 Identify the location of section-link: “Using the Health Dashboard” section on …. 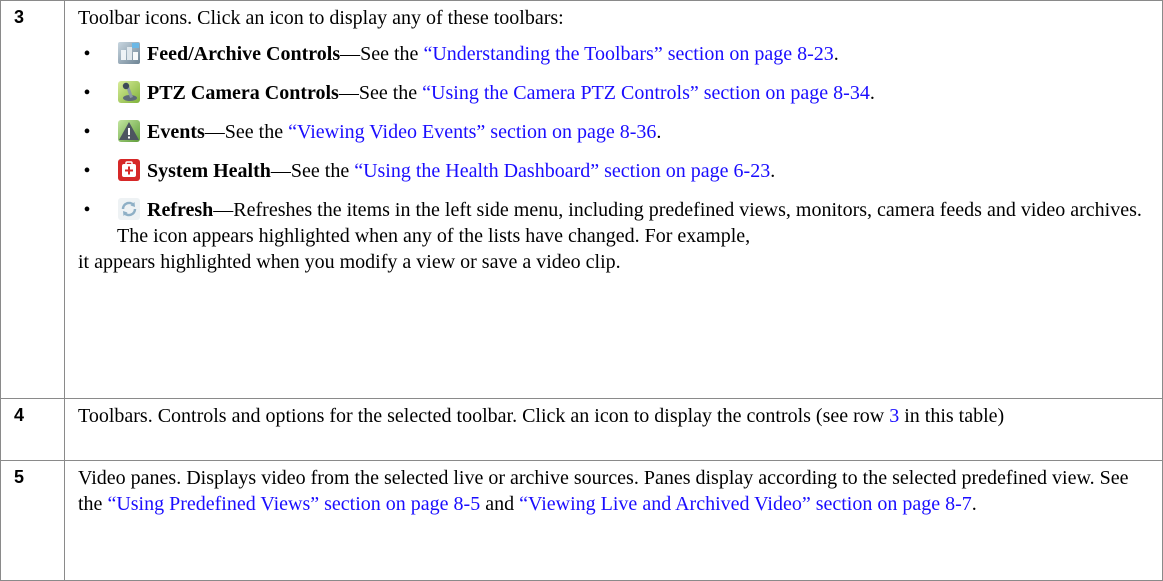
(562, 171).